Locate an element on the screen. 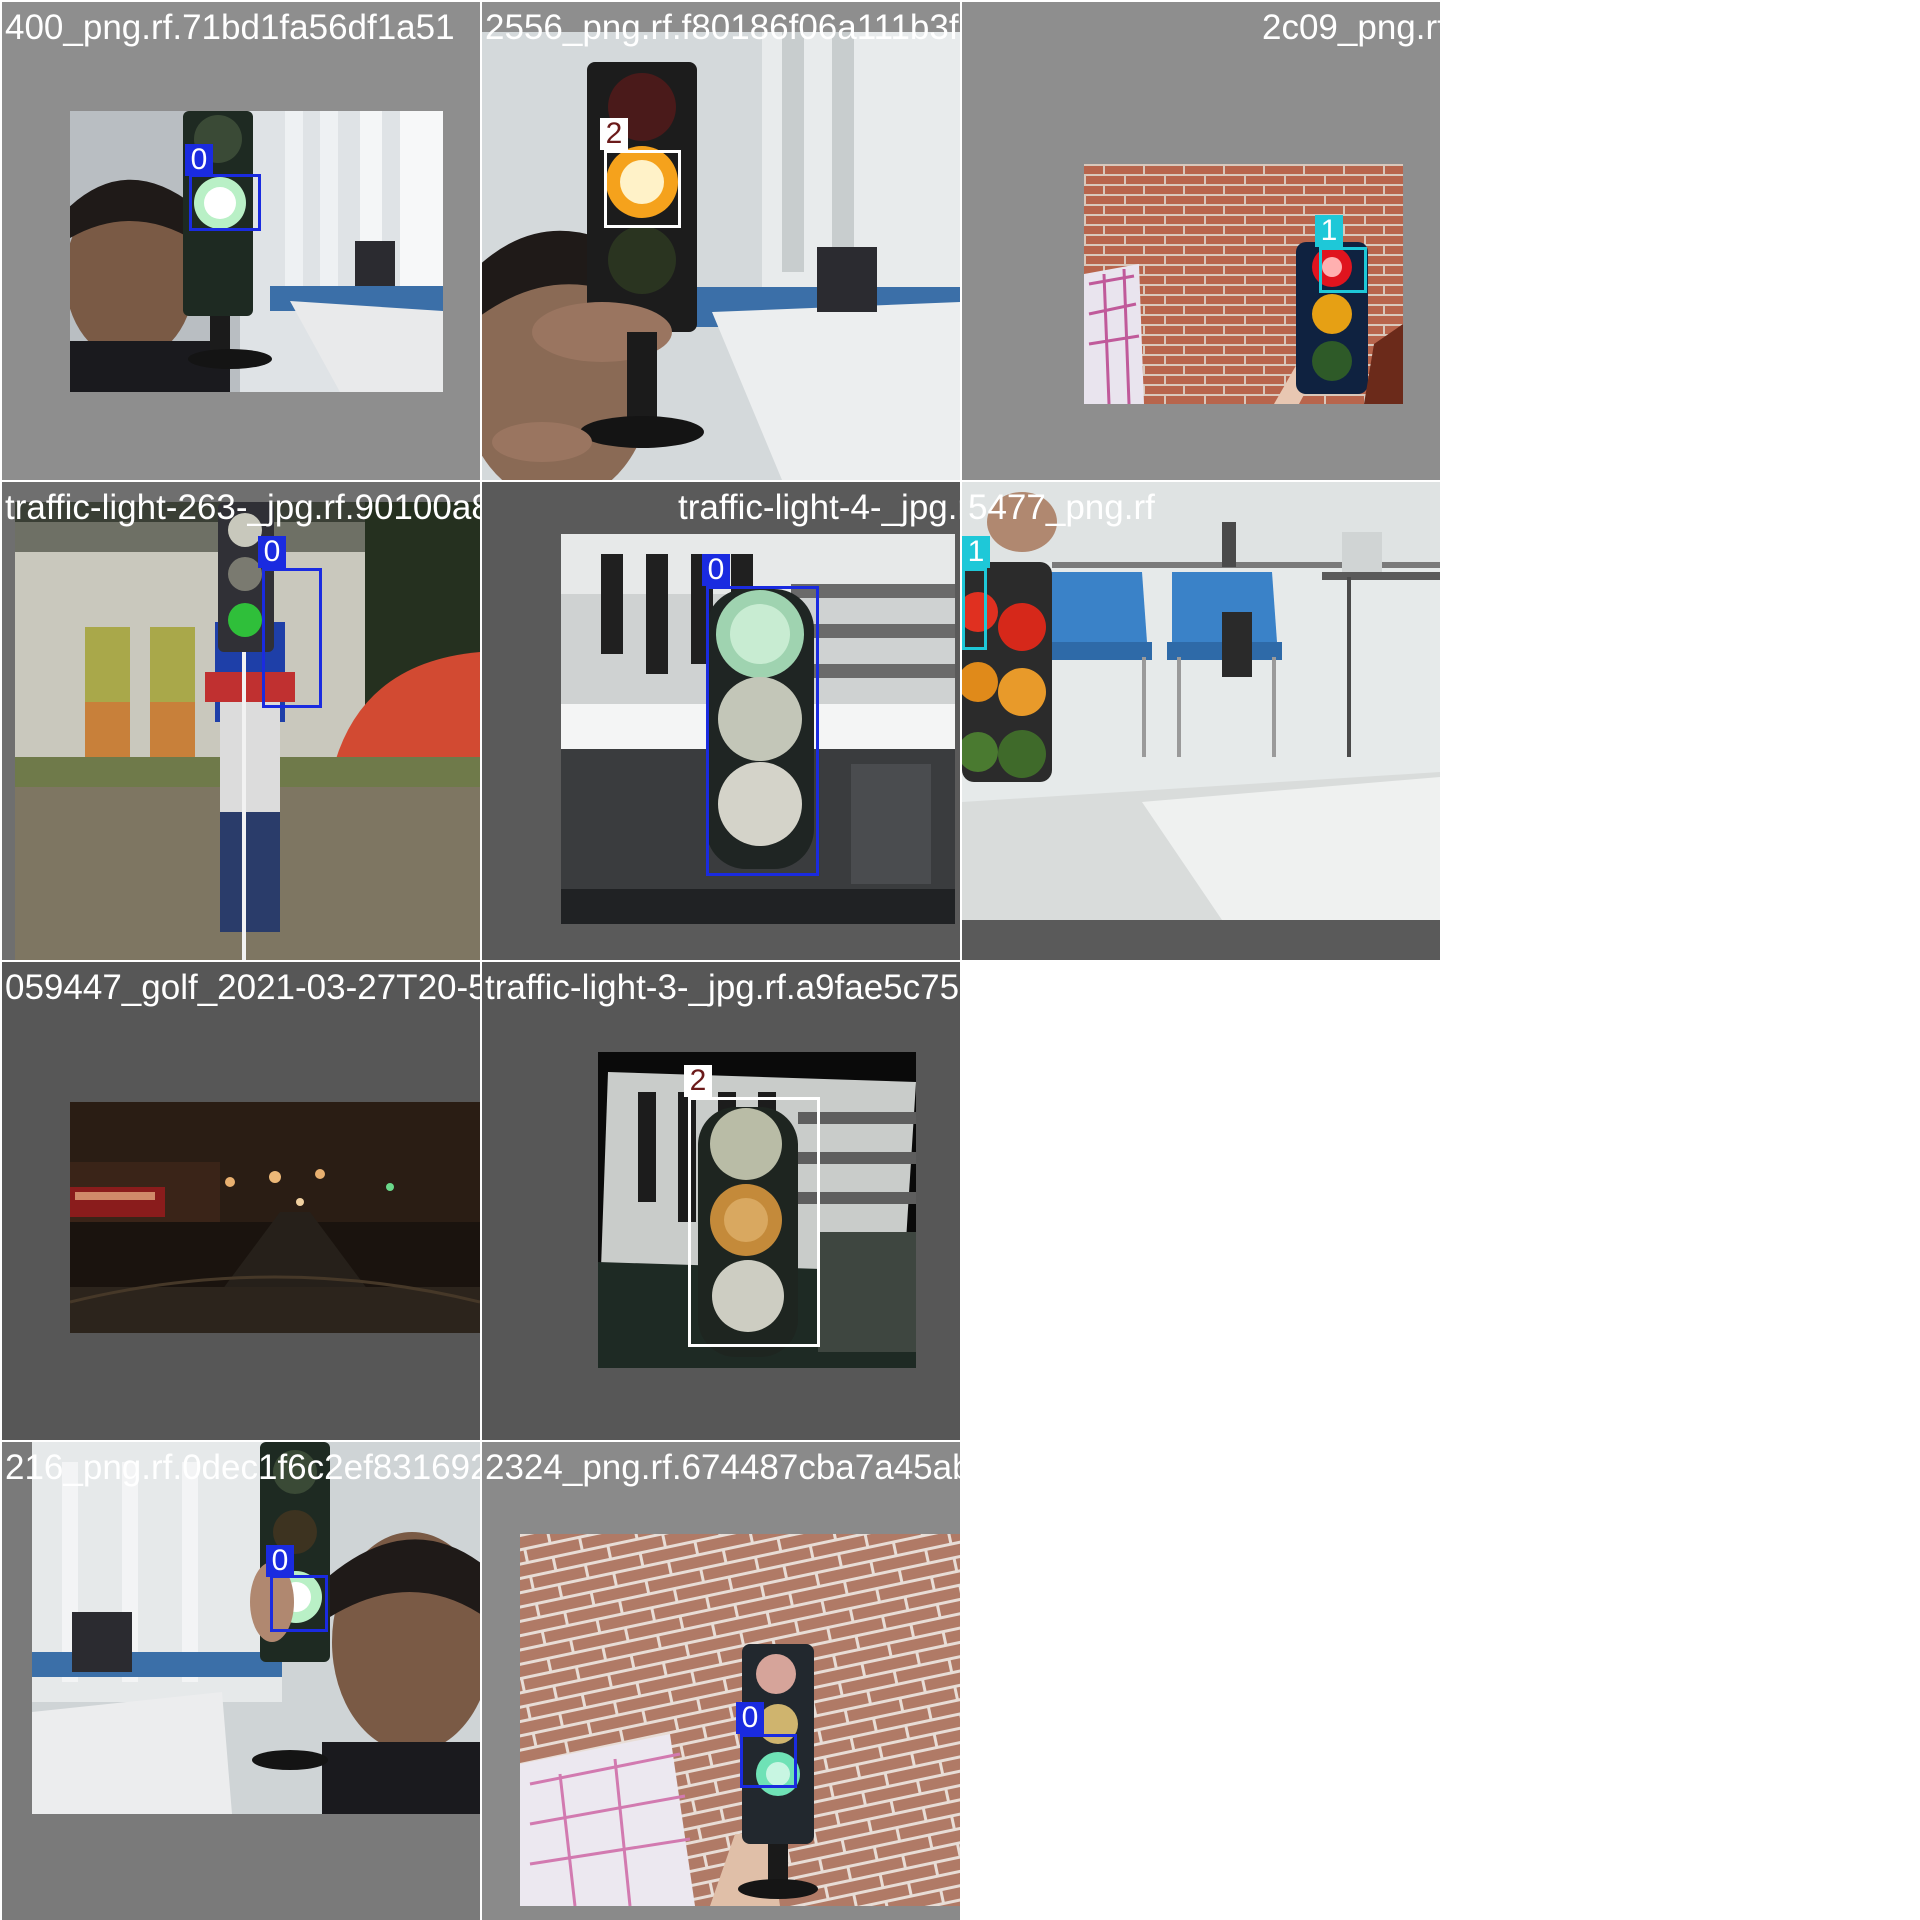 The image size is (1920, 1920). image-filename: 400_png.rf.71bd1fa56df1a51 is located at coordinates (230, 27).